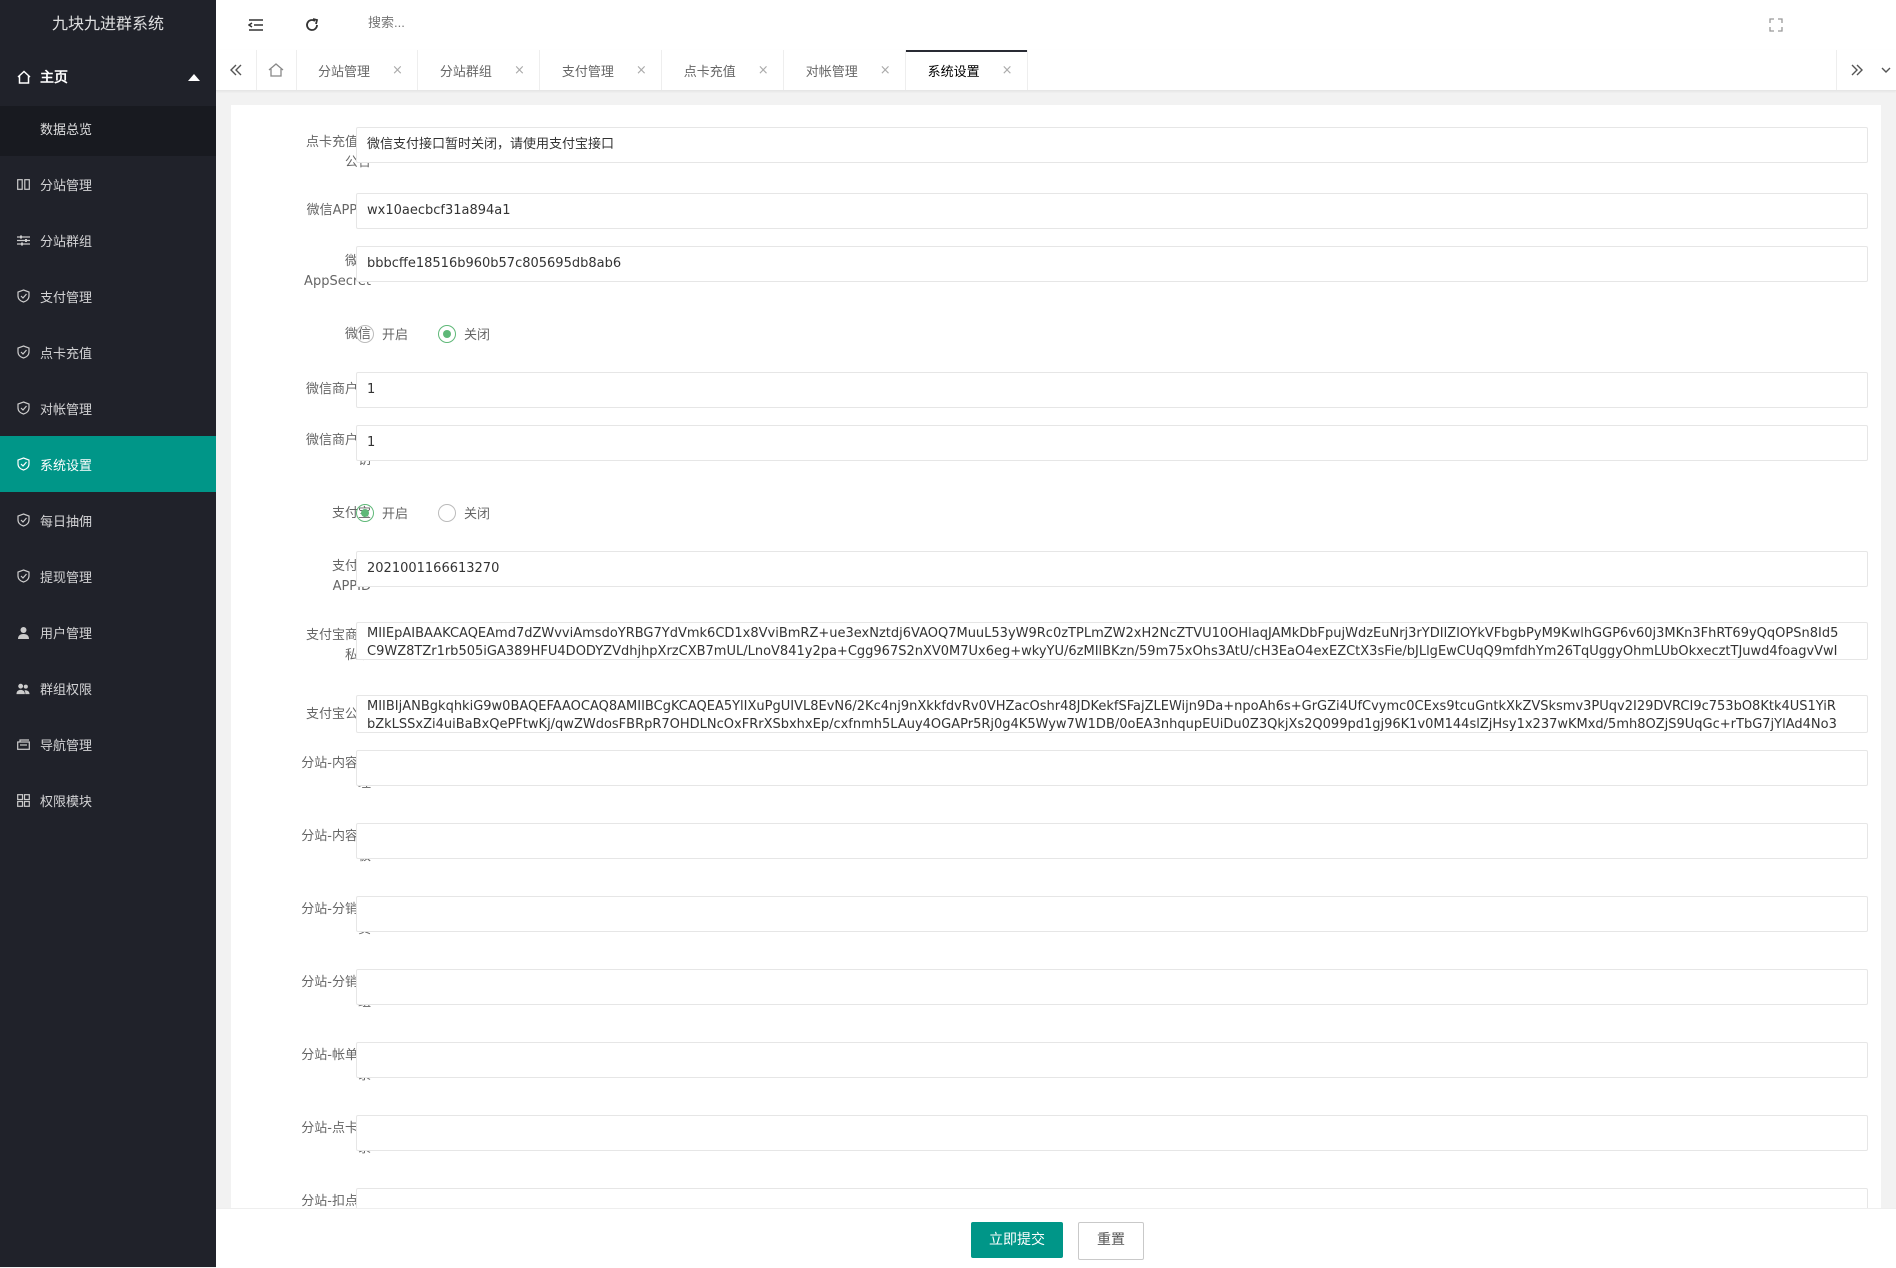  What do you see at coordinates (108, 688) in the screenshot?
I see `sidebar-item-9: 群组权限` at bounding box center [108, 688].